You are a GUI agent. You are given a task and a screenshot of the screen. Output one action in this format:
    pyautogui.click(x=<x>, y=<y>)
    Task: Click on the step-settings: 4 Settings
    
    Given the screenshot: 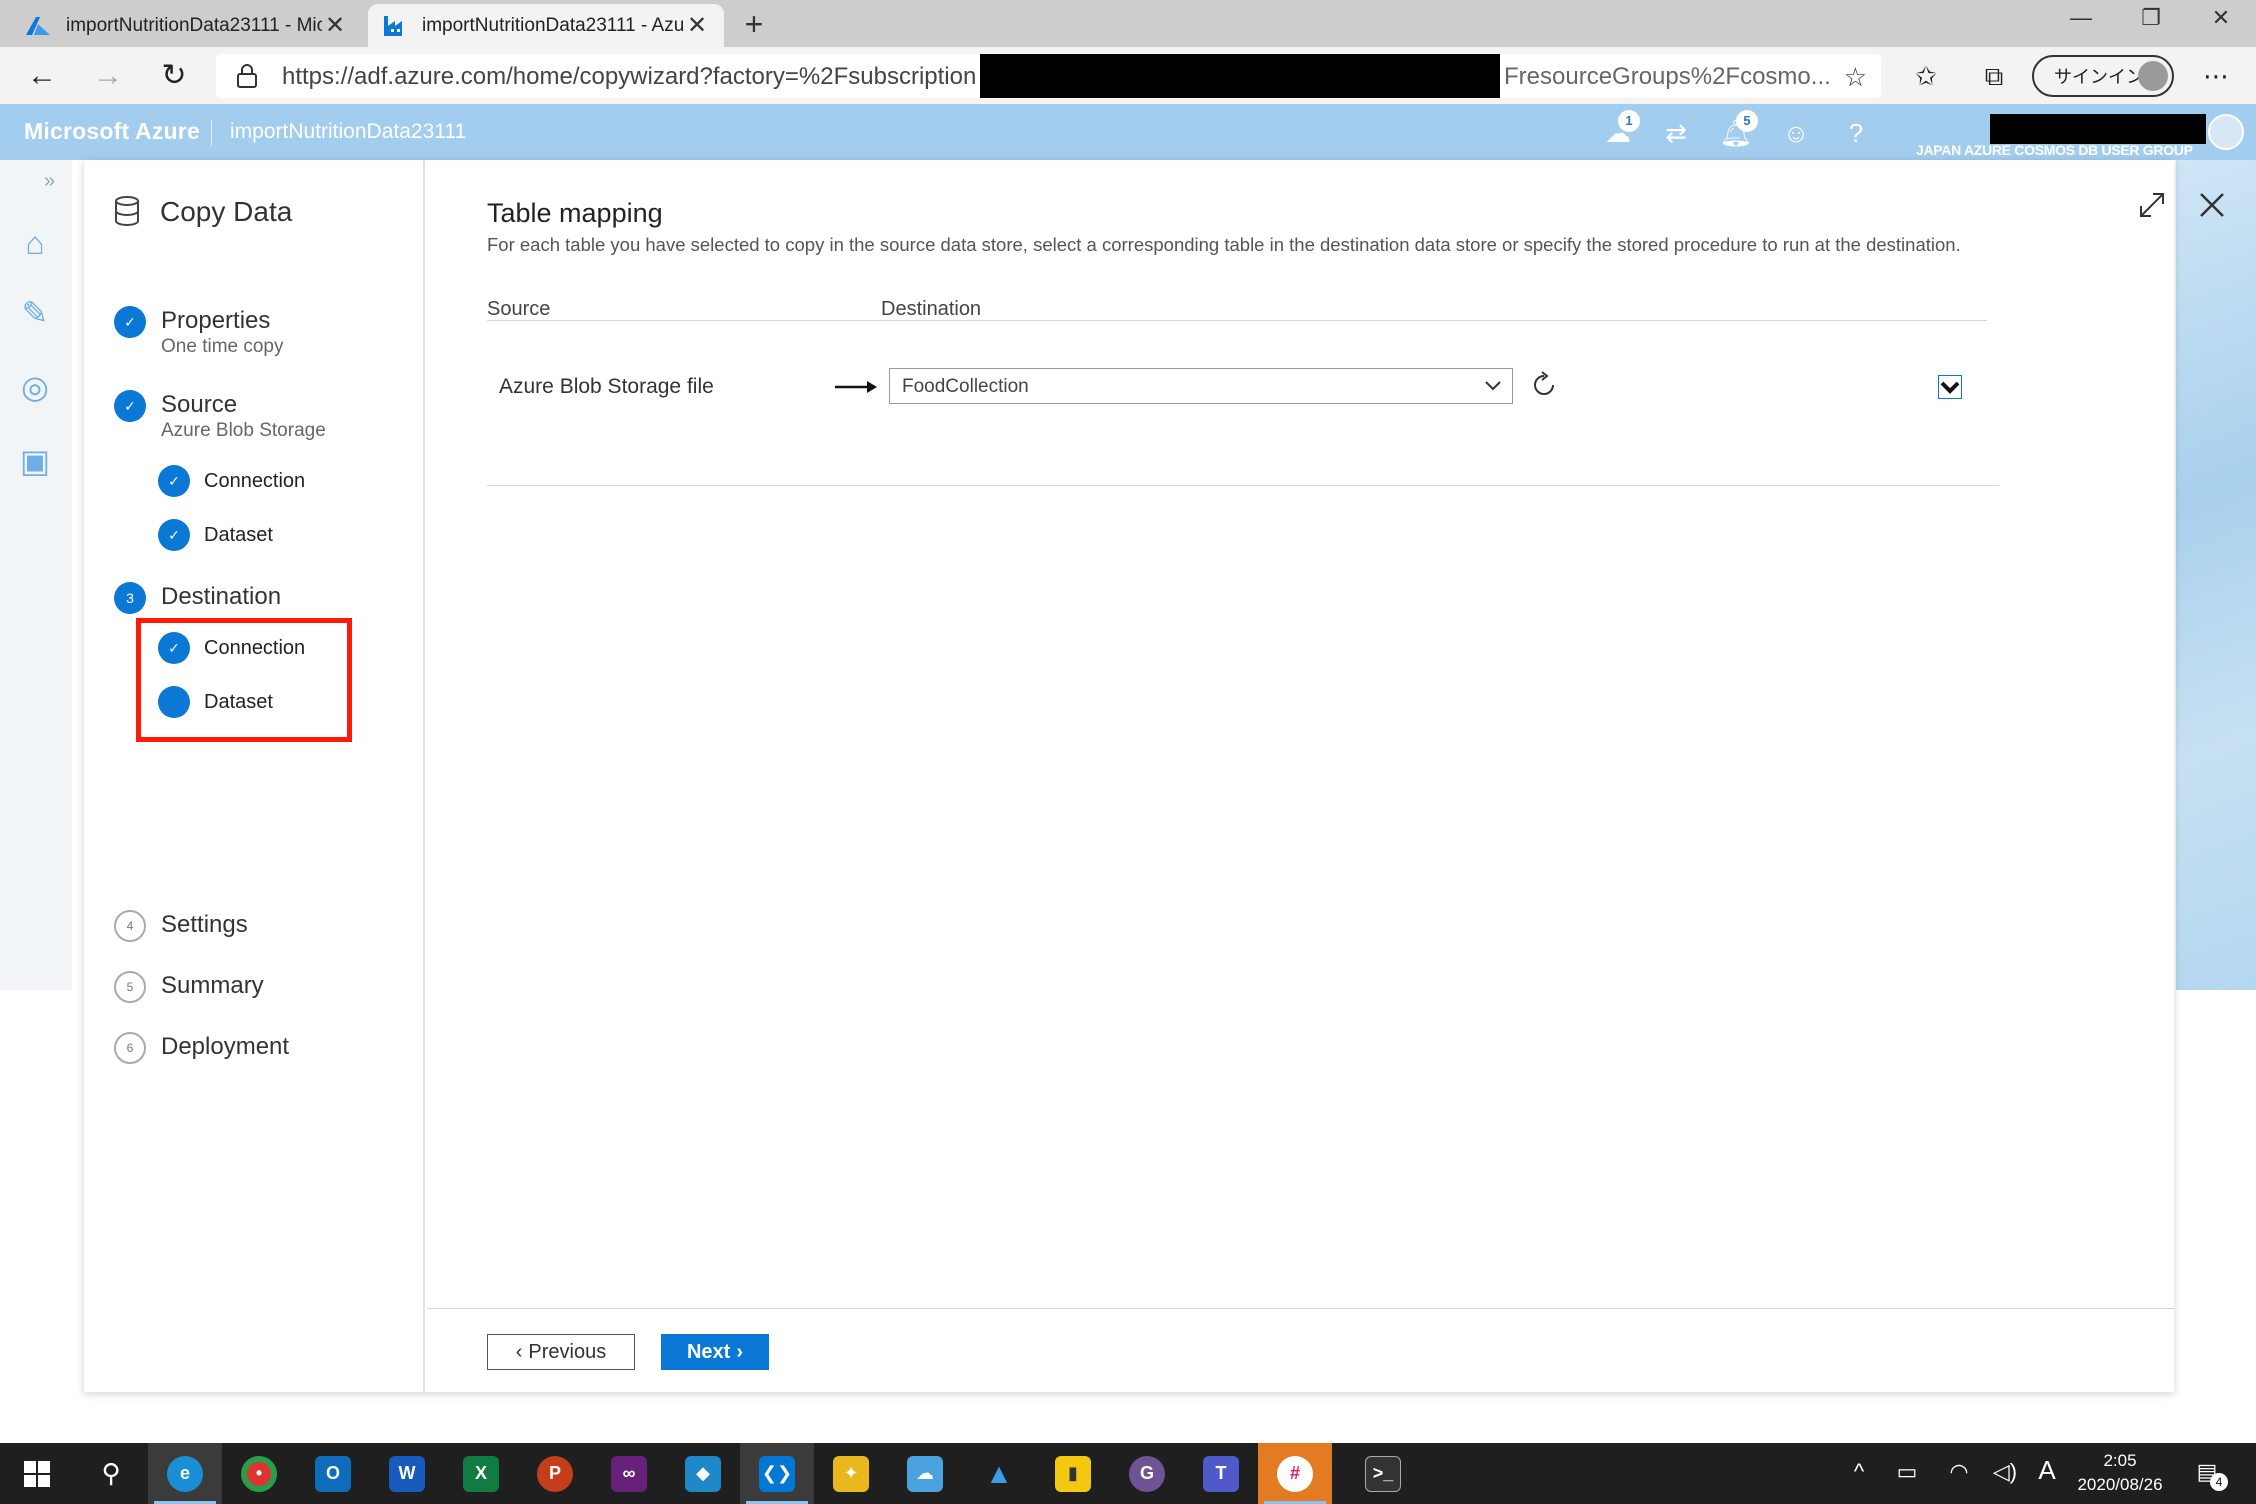 What is the action you would take?
    pyautogui.click(x=181, y=926)
    